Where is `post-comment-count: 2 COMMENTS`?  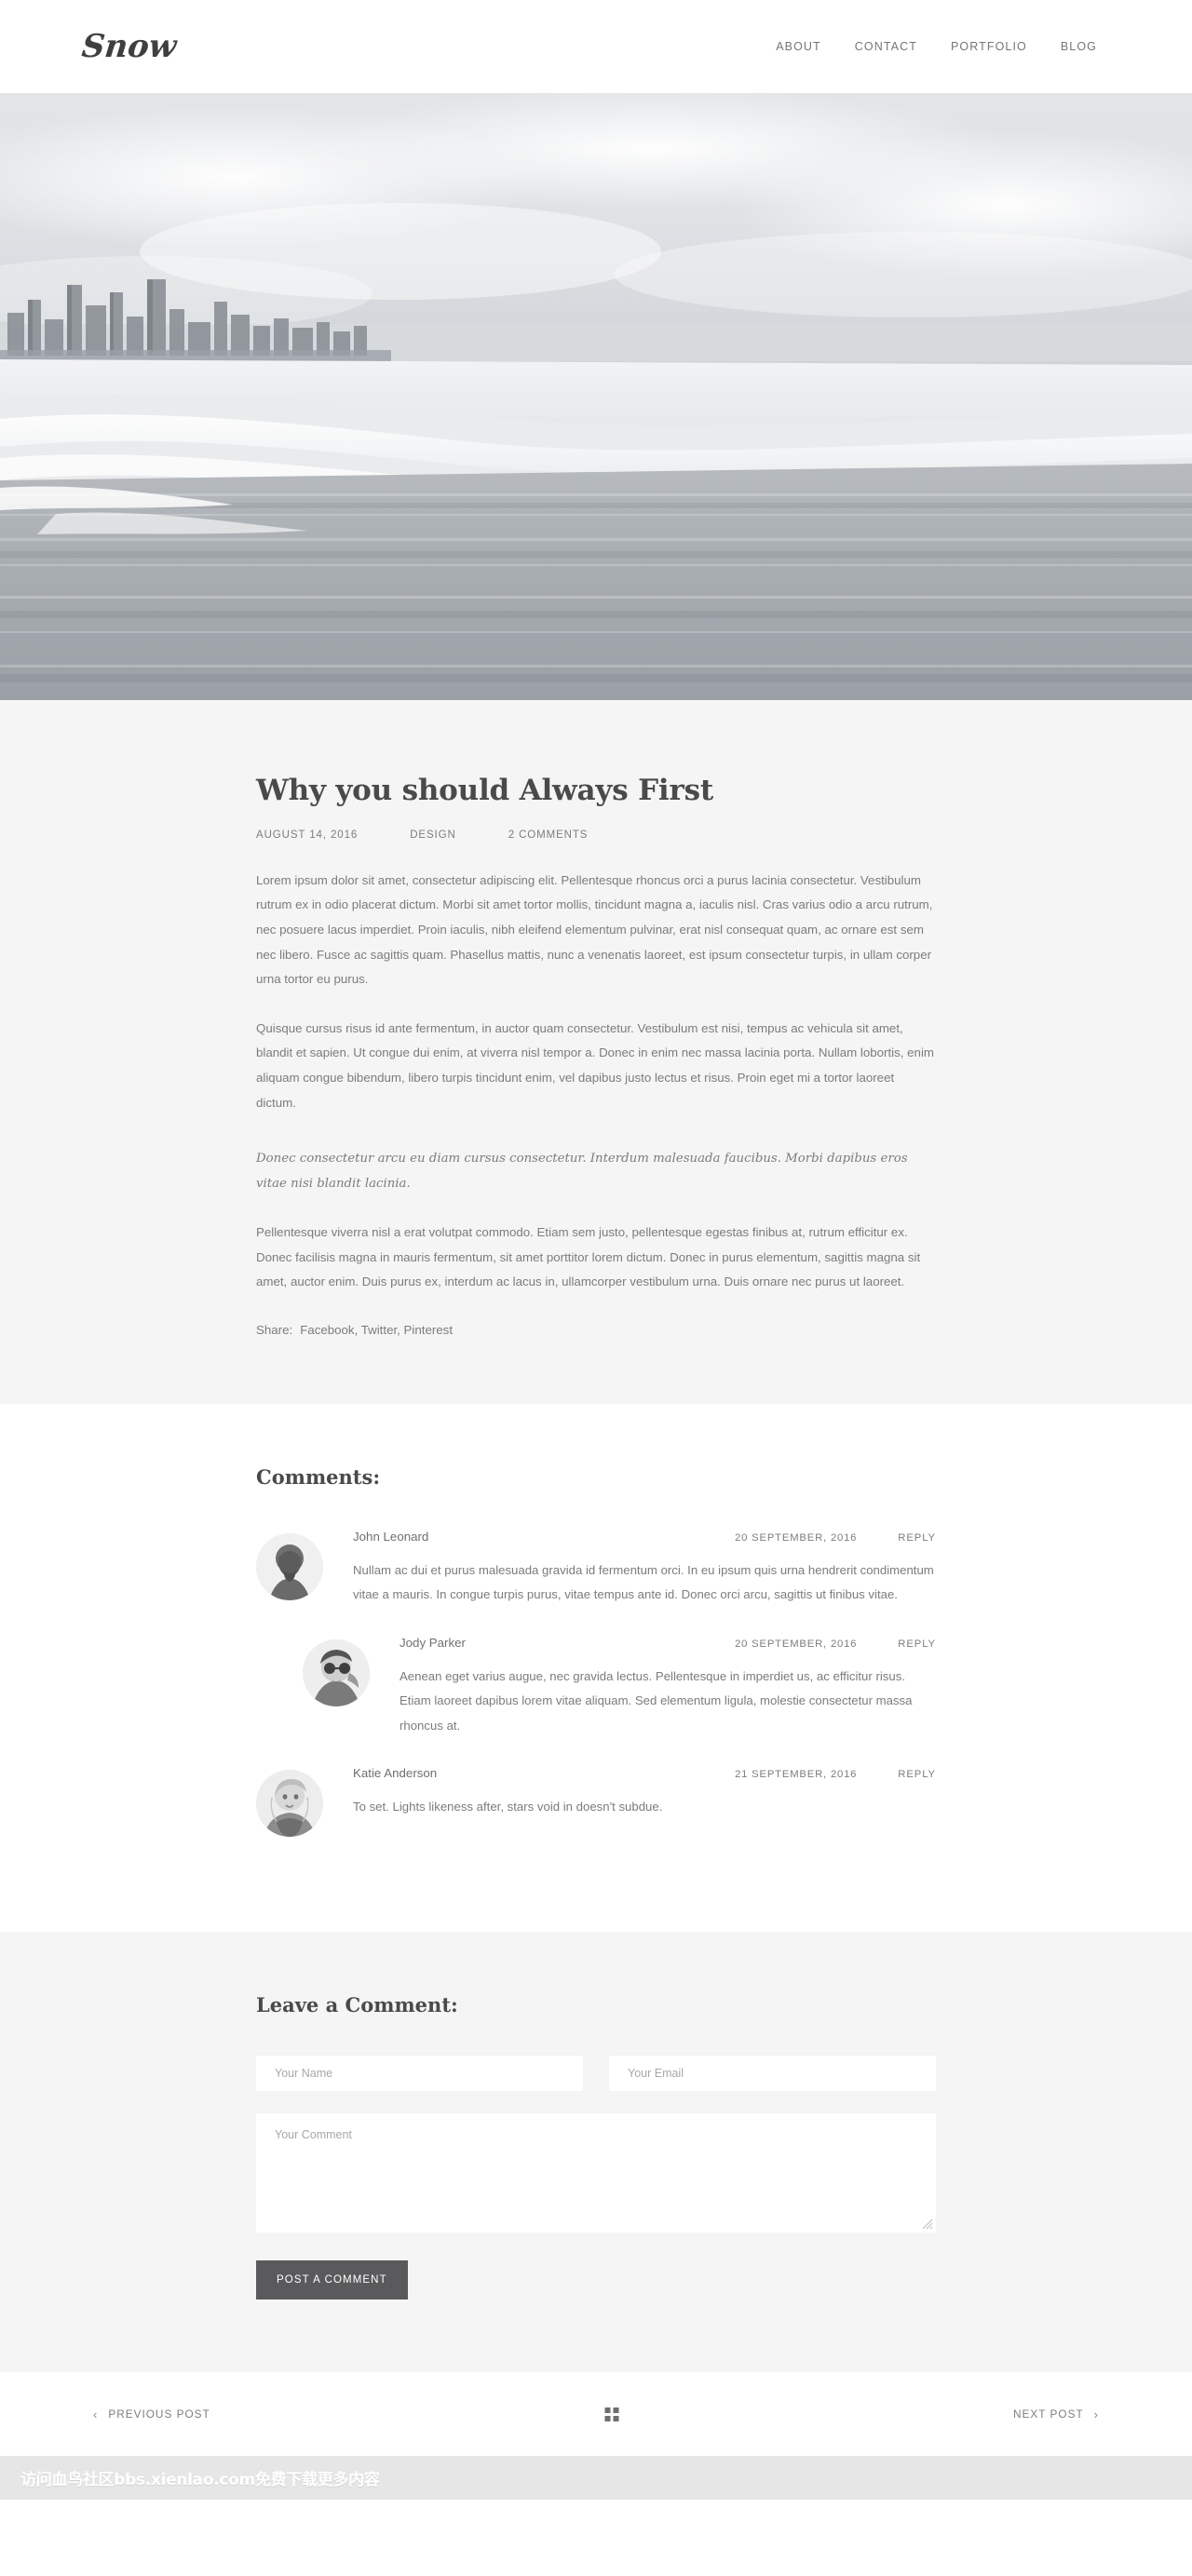
post-comment-count: 2 COMMENTS is located at coordinates (548, 835).